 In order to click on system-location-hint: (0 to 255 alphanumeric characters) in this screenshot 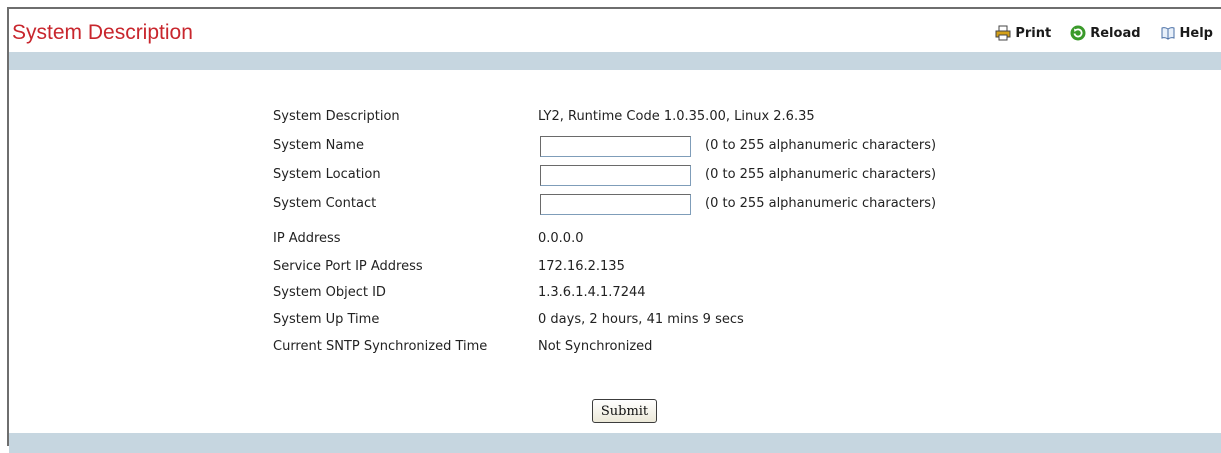, I will do `click(821, 174)`.